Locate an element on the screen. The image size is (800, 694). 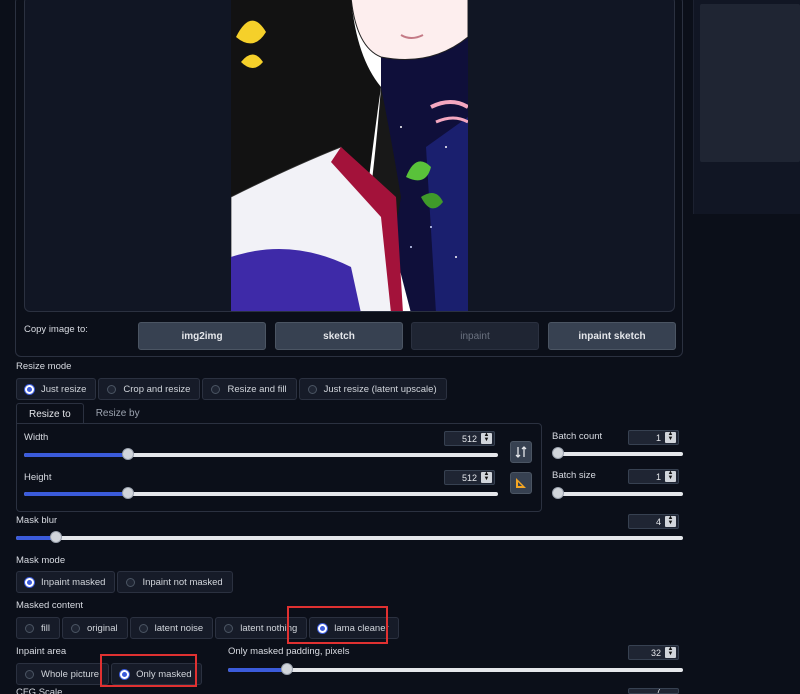
option-label: Just resize is located at coordinates (64, 389).